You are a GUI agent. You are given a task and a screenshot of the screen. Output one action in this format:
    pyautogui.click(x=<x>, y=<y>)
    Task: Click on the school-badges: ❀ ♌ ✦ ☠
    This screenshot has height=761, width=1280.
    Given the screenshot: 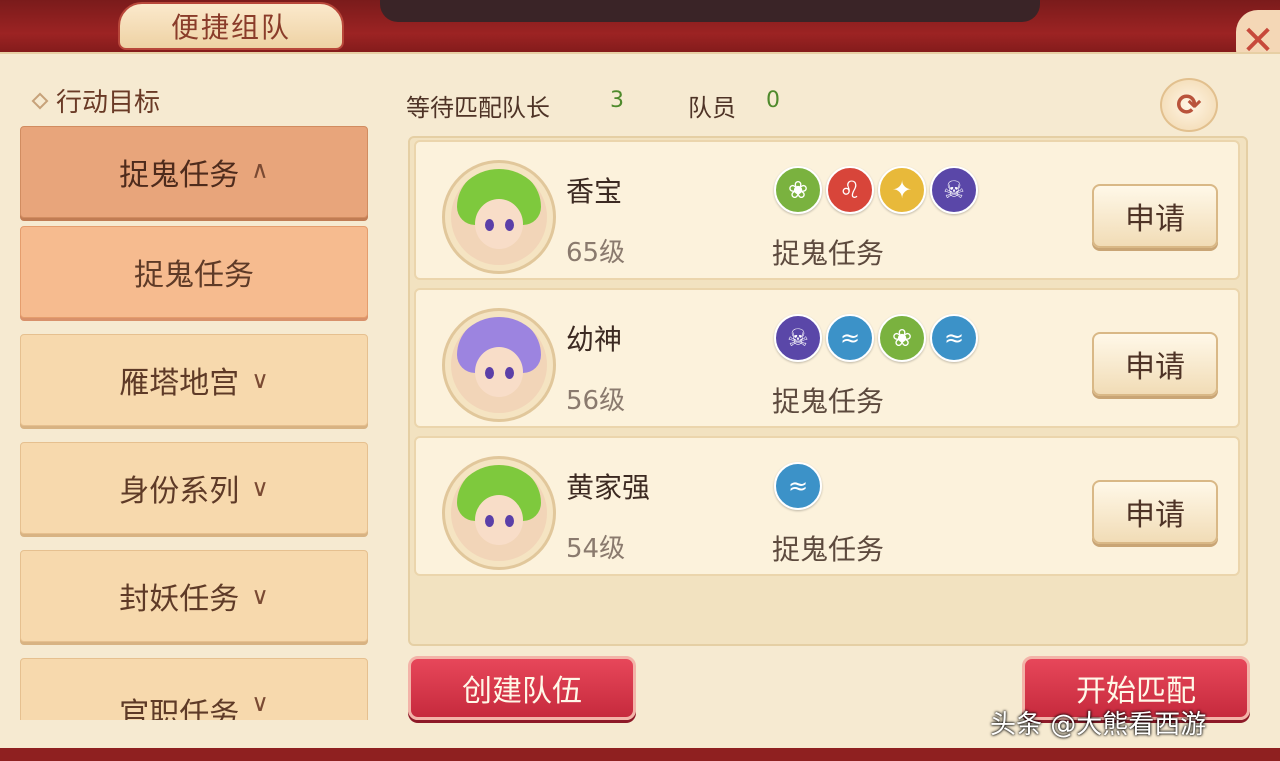 What is the action you would take?
    pyautogui.click(x=876, y=190)
    